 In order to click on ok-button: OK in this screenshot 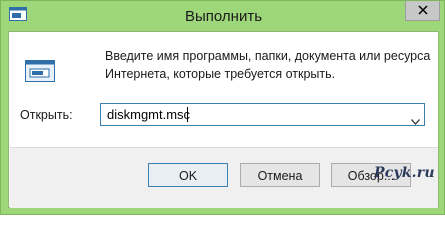, I will do `click(188, 175)`.